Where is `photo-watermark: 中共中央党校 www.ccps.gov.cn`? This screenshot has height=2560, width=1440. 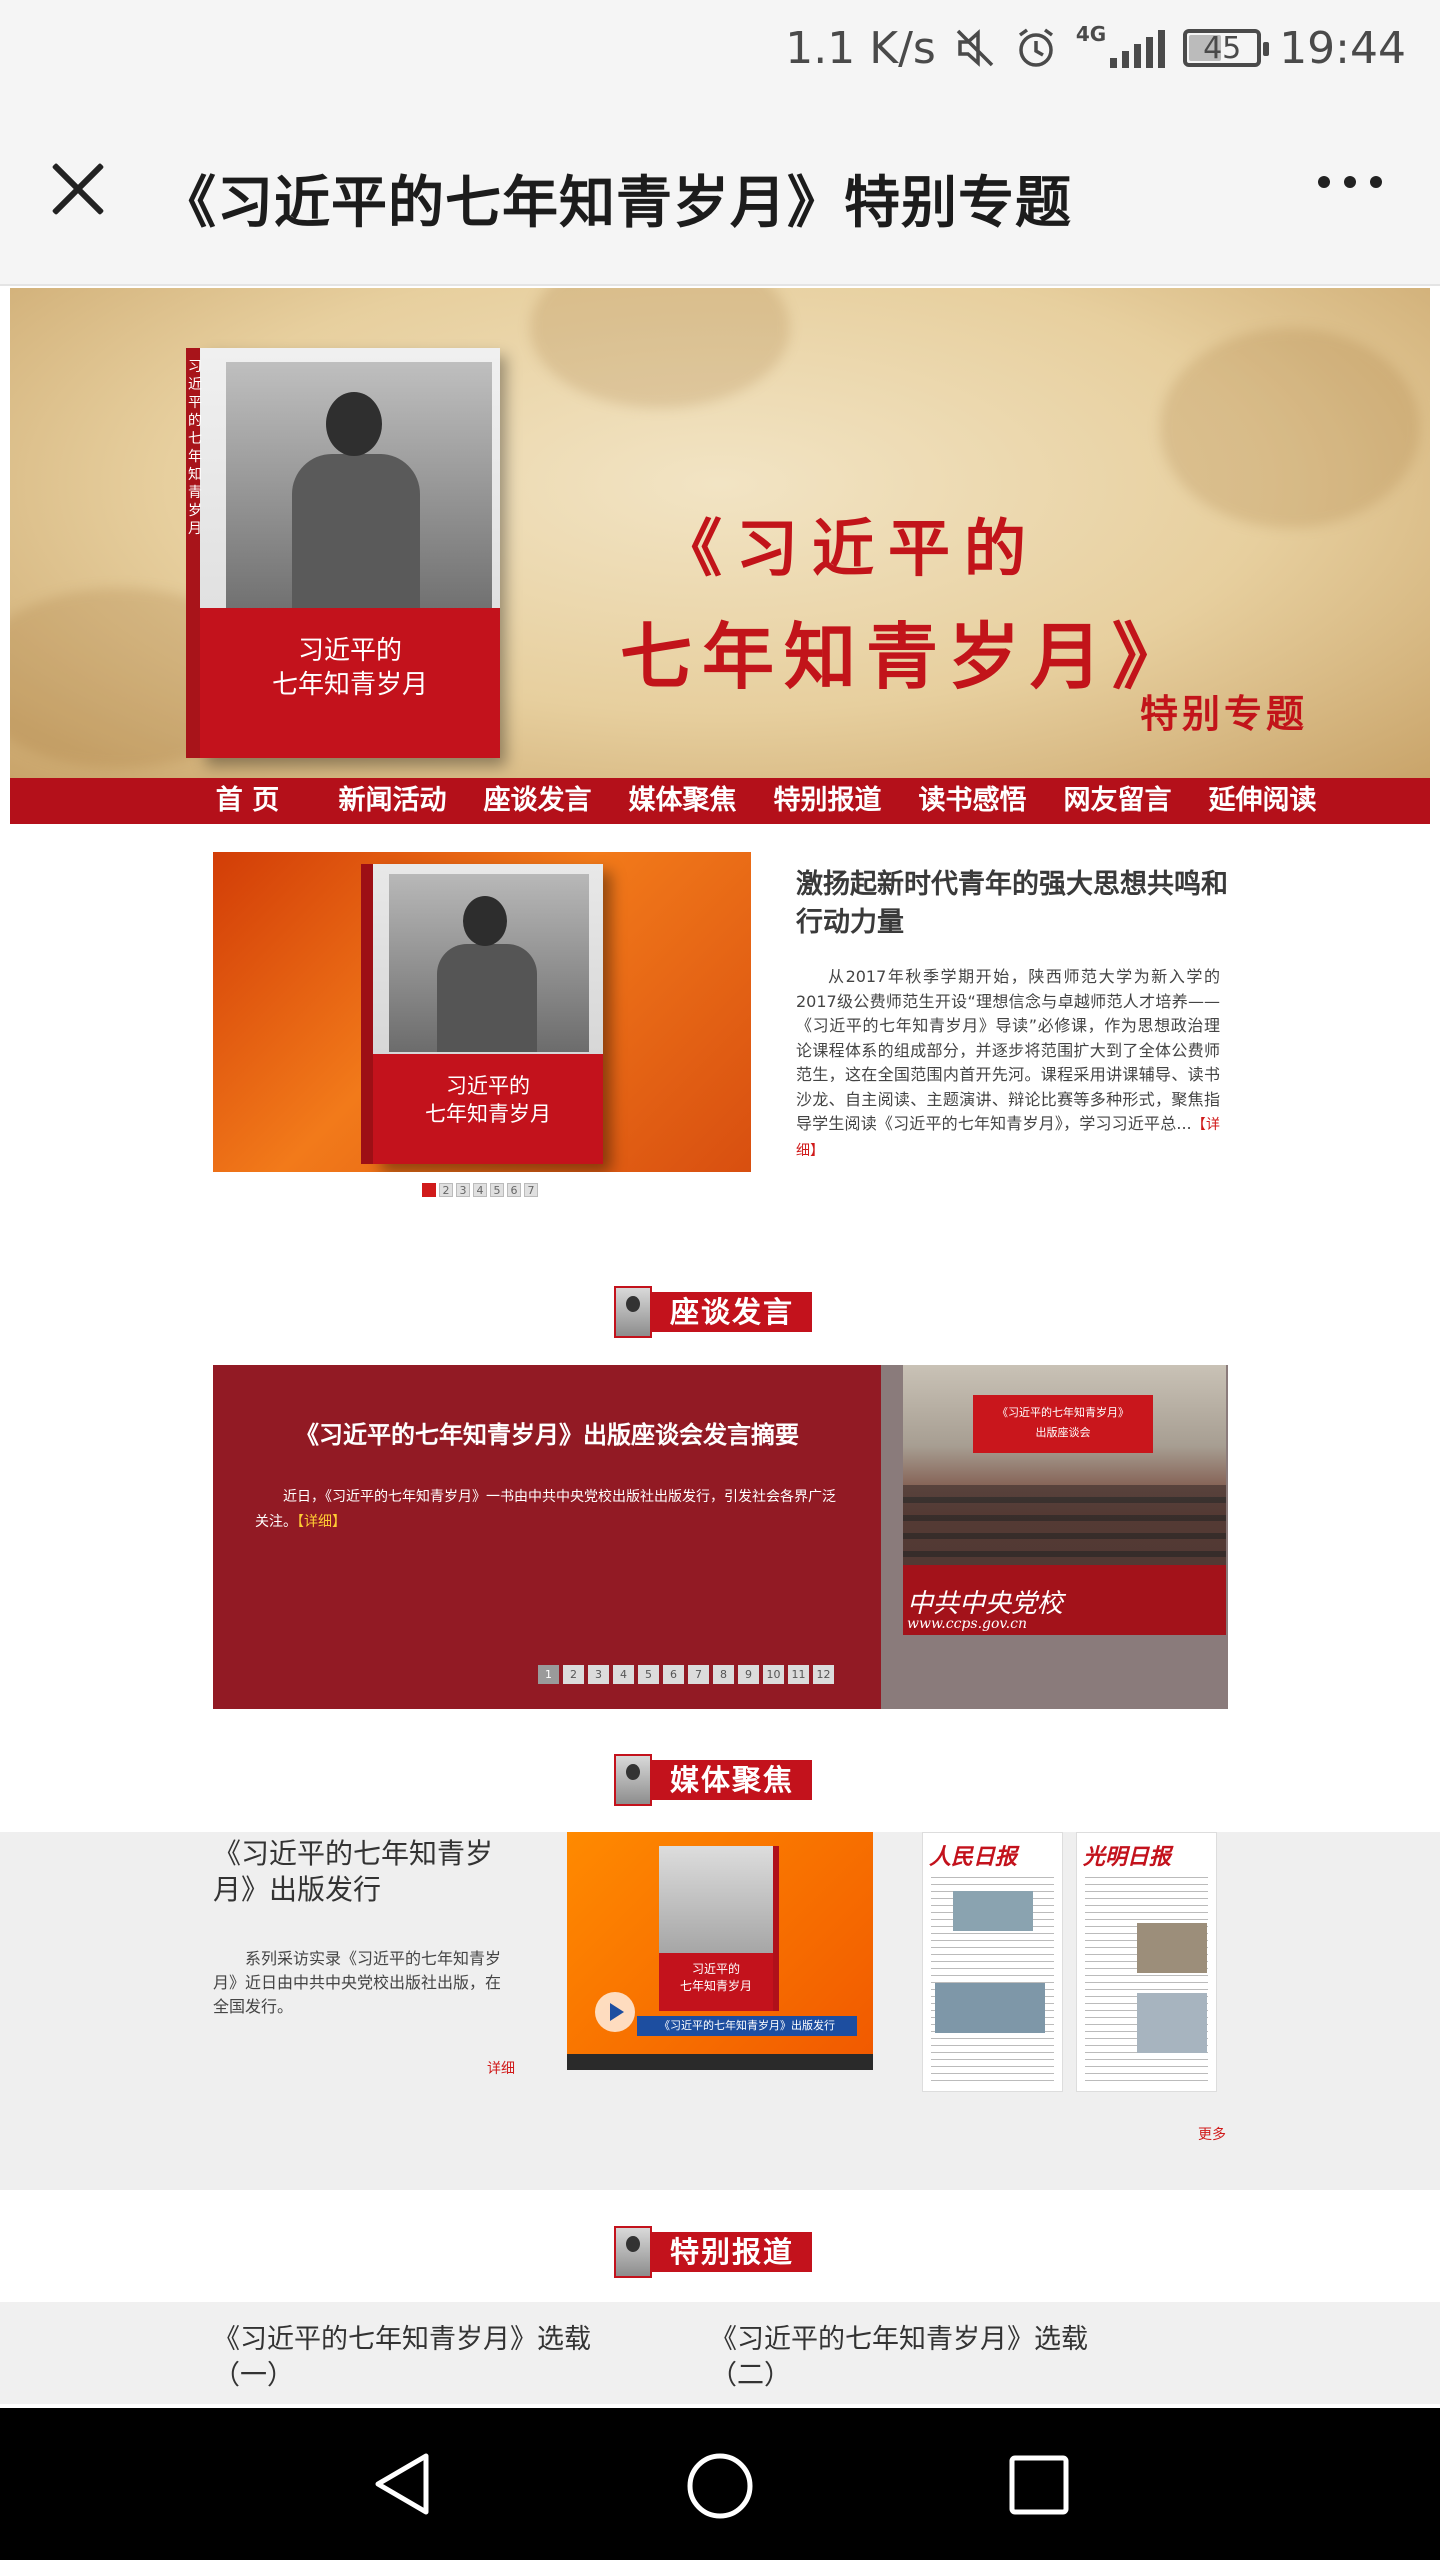
photo-watermark: 中共中央党校 www.ccps.gov.cn is located at coordinates (985, 1610).